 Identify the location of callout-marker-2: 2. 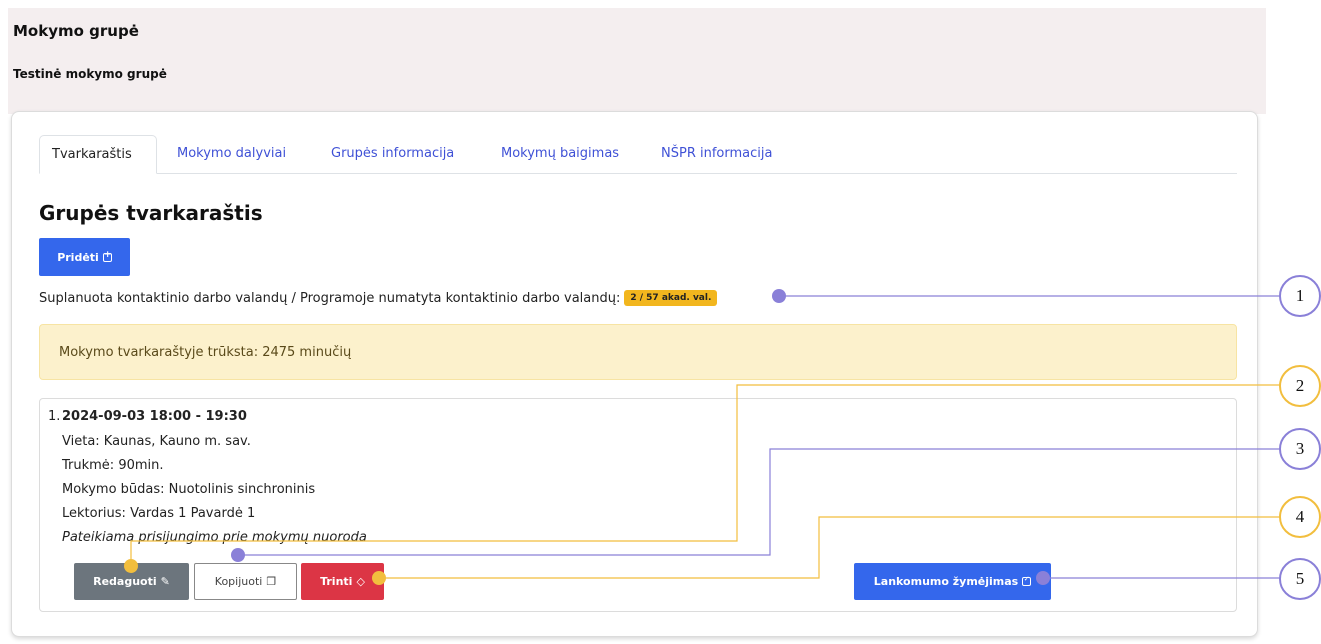
(1300, 386).